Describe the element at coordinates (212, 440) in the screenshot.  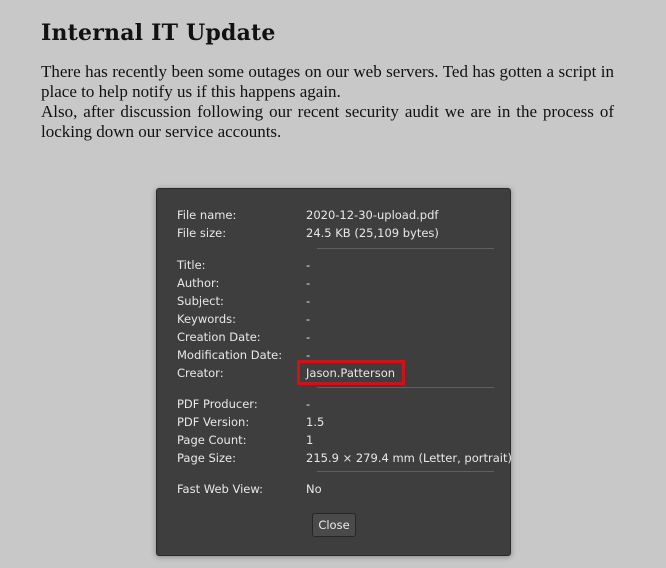
I see `property-label: Page Count:` at that location.